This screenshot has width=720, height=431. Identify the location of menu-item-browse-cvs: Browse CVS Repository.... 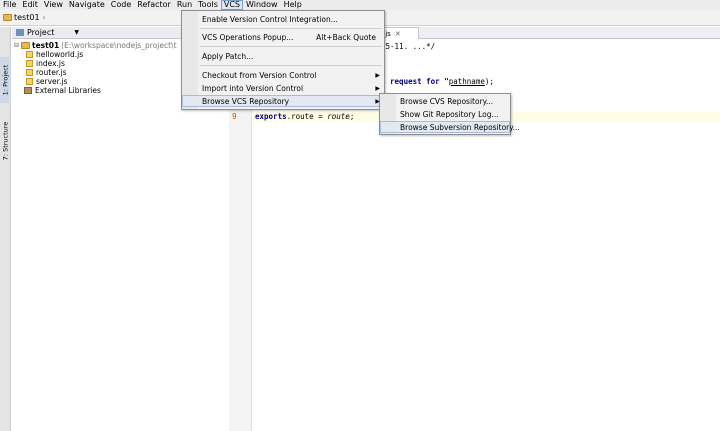
(445, 101).